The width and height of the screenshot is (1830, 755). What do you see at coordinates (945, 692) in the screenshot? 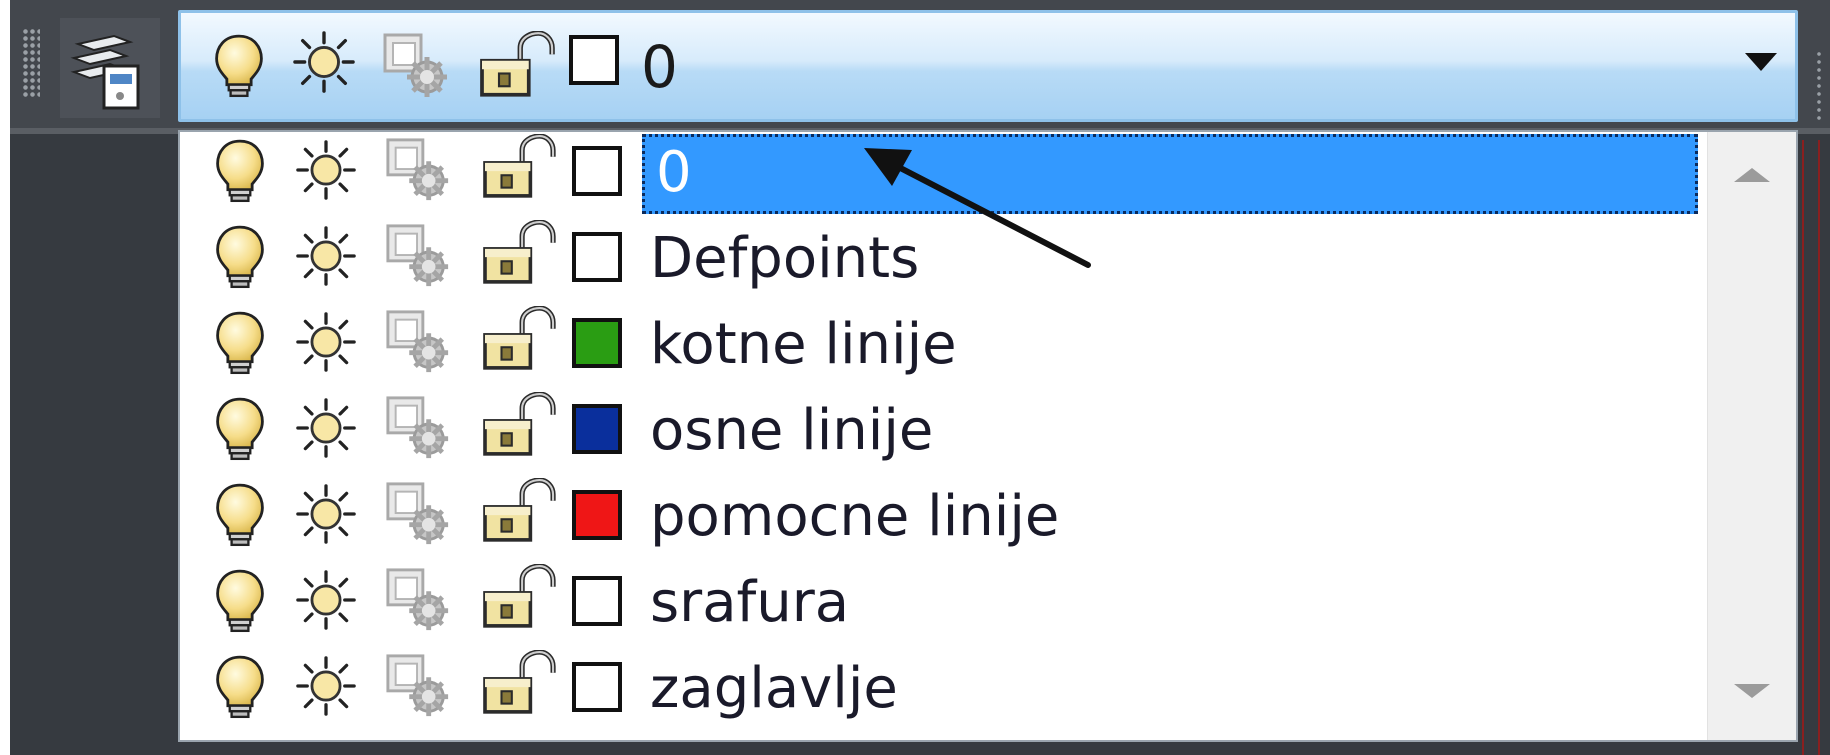
I see `layer-row: zaglavlje` at bounding box center [945, 692].